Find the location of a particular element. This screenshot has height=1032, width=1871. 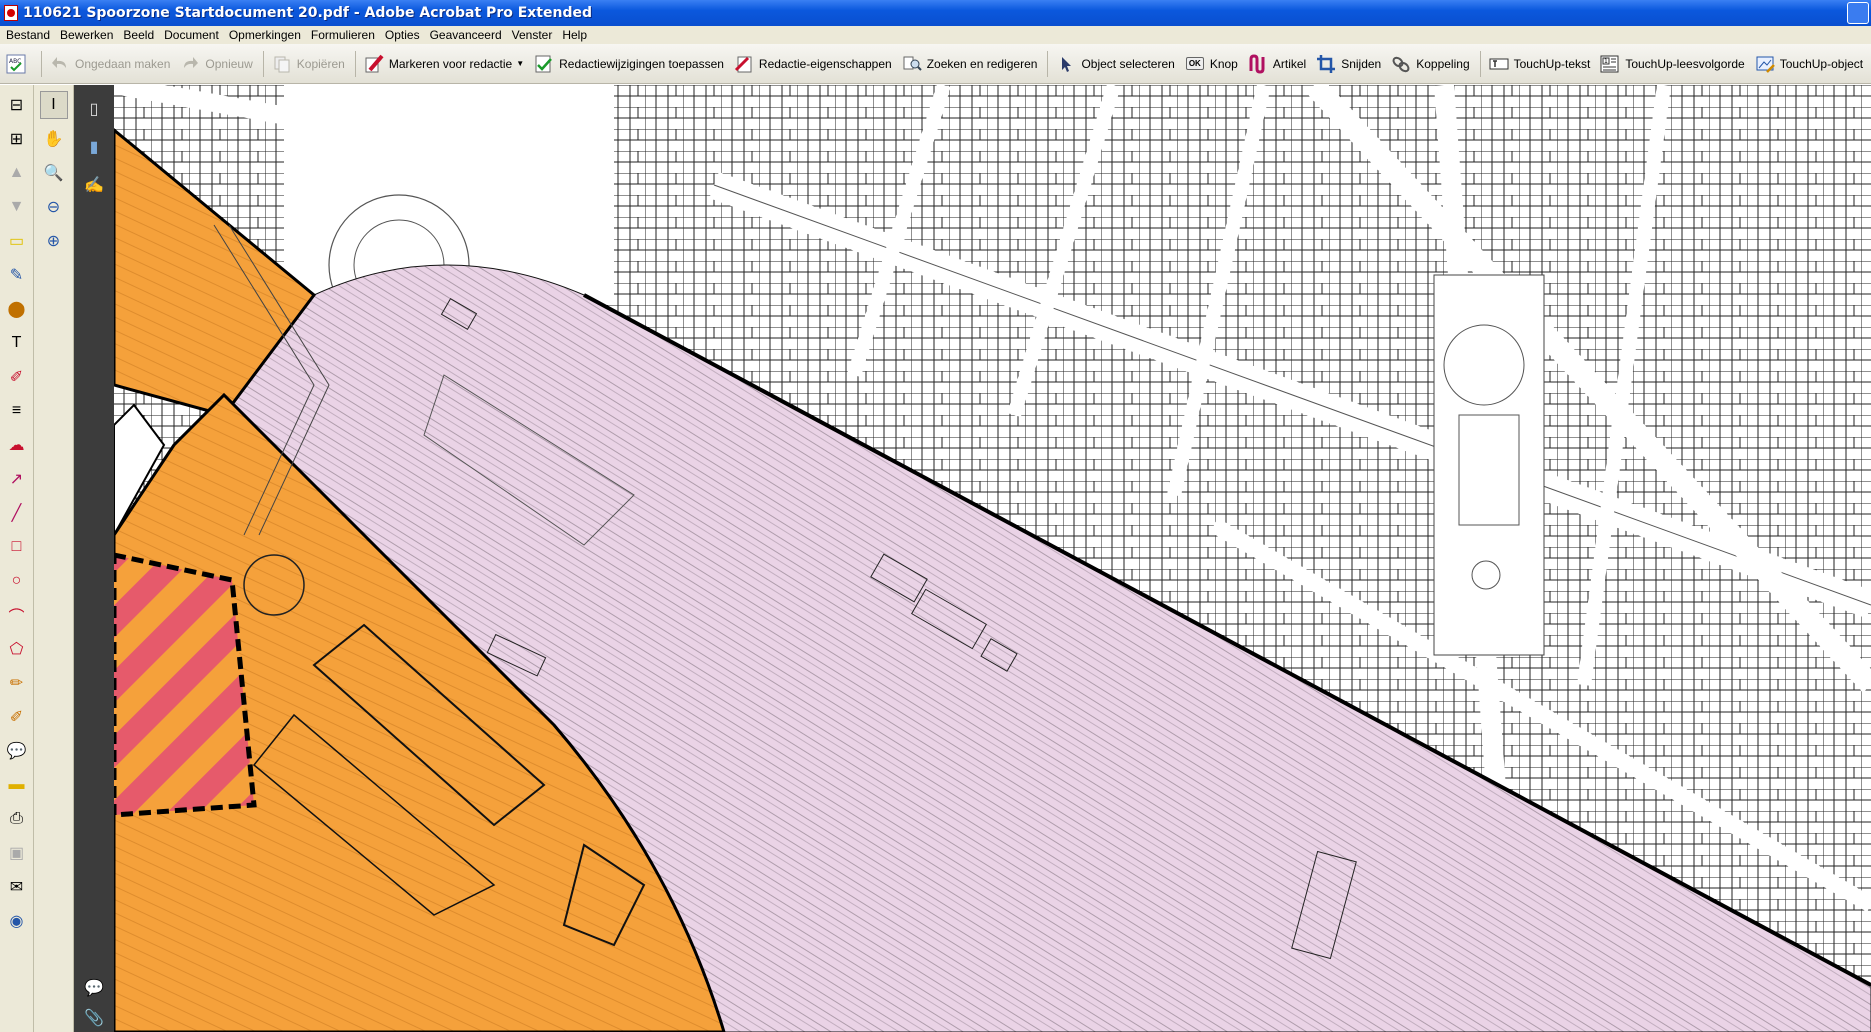

menu-help: Help is located at coordinates (575, 35).